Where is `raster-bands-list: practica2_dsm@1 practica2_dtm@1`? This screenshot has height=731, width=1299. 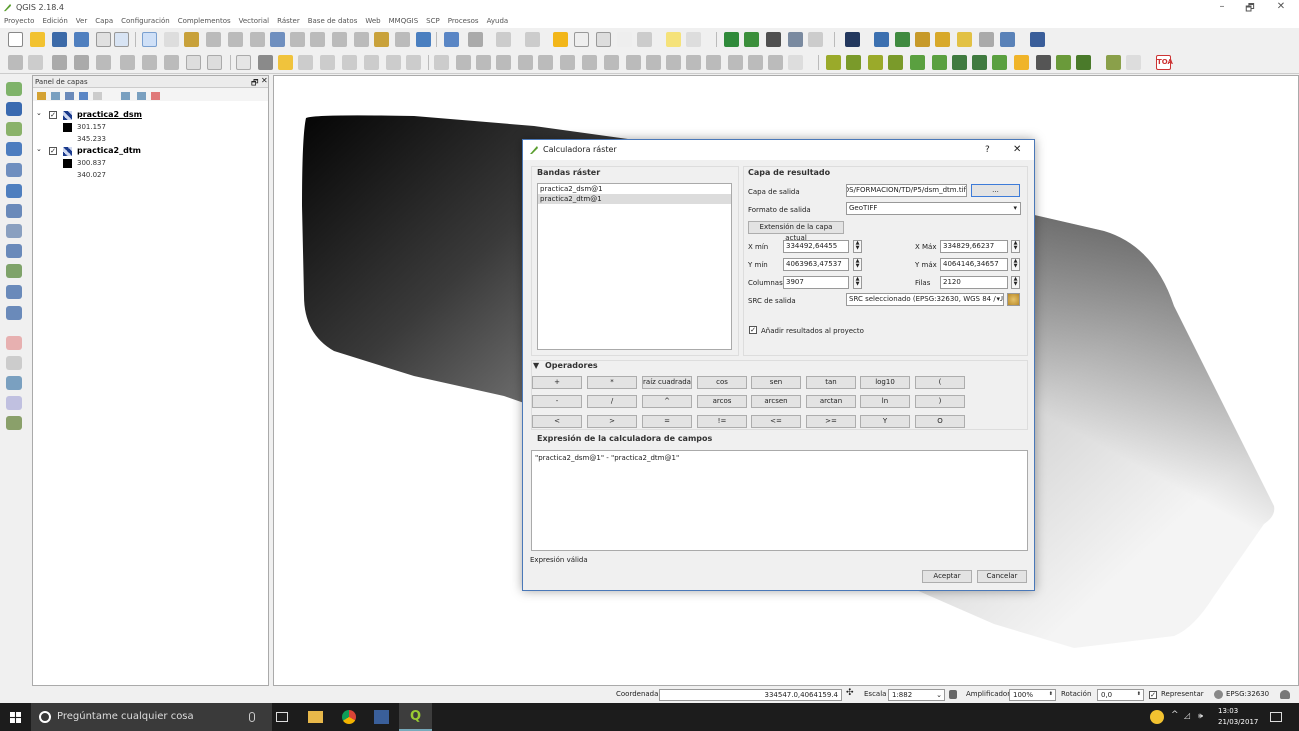
raster-bands-list: practica2_dsm@1 practica2_dtm@1 is located at coordinates (634, 266).